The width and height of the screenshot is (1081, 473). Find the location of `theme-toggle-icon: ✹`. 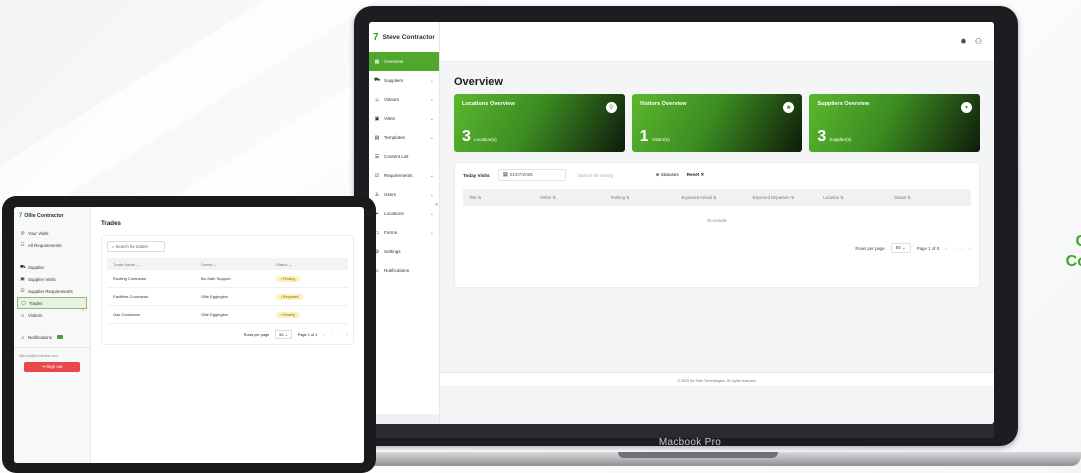

theme-toggle-icon: ✹ is located at coordinates (963, 41).